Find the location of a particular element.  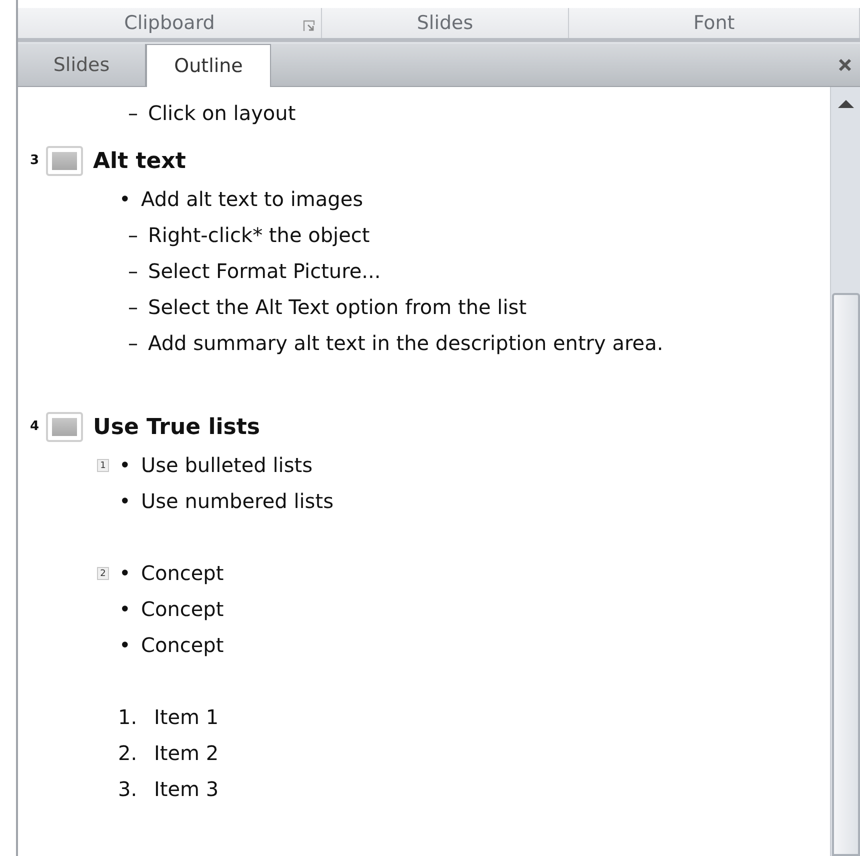

close-icon is located at coordinates (845, 65).